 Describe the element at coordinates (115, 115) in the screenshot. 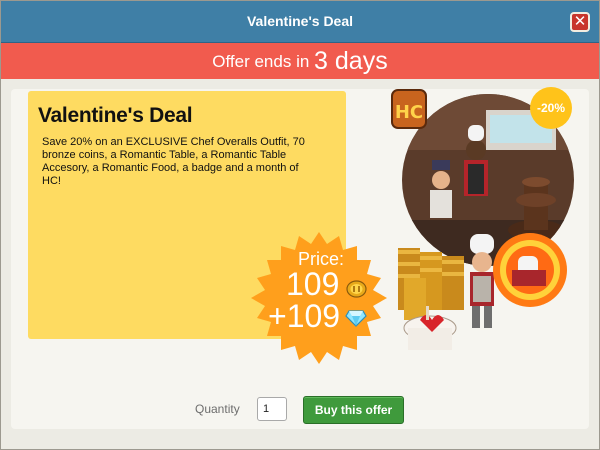

I see `deal-title: Valentine's Deal` at that location.